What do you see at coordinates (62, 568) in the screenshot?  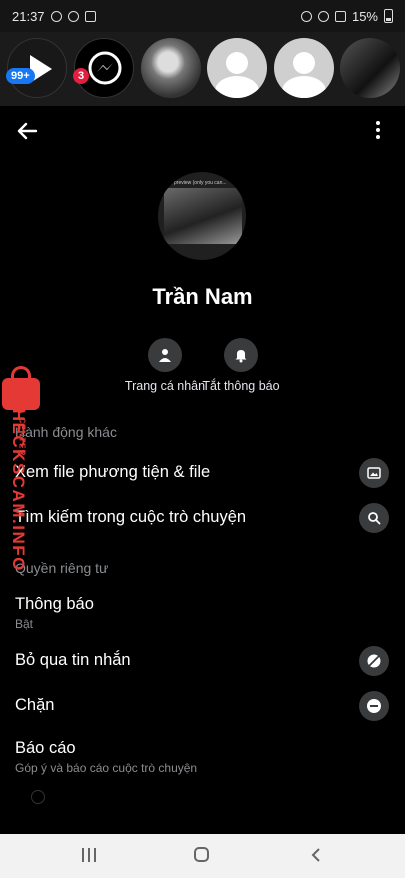 I see `section-privacy-title: Quyền riêng tư` at bounding box center [62, 568].